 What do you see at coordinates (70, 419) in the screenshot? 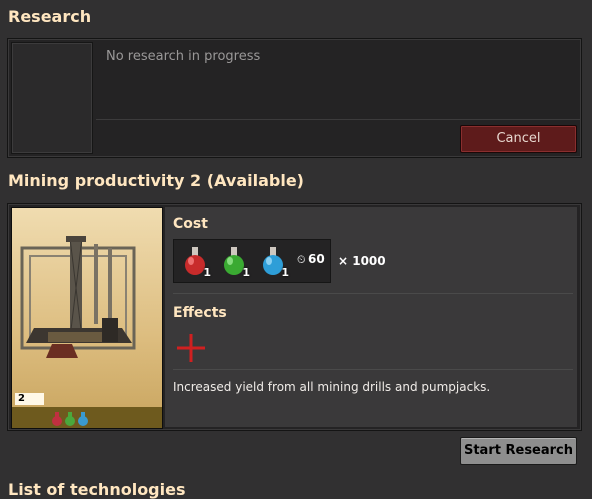
I see `science-packs-mini-icon` at bounding box center [70, 419].